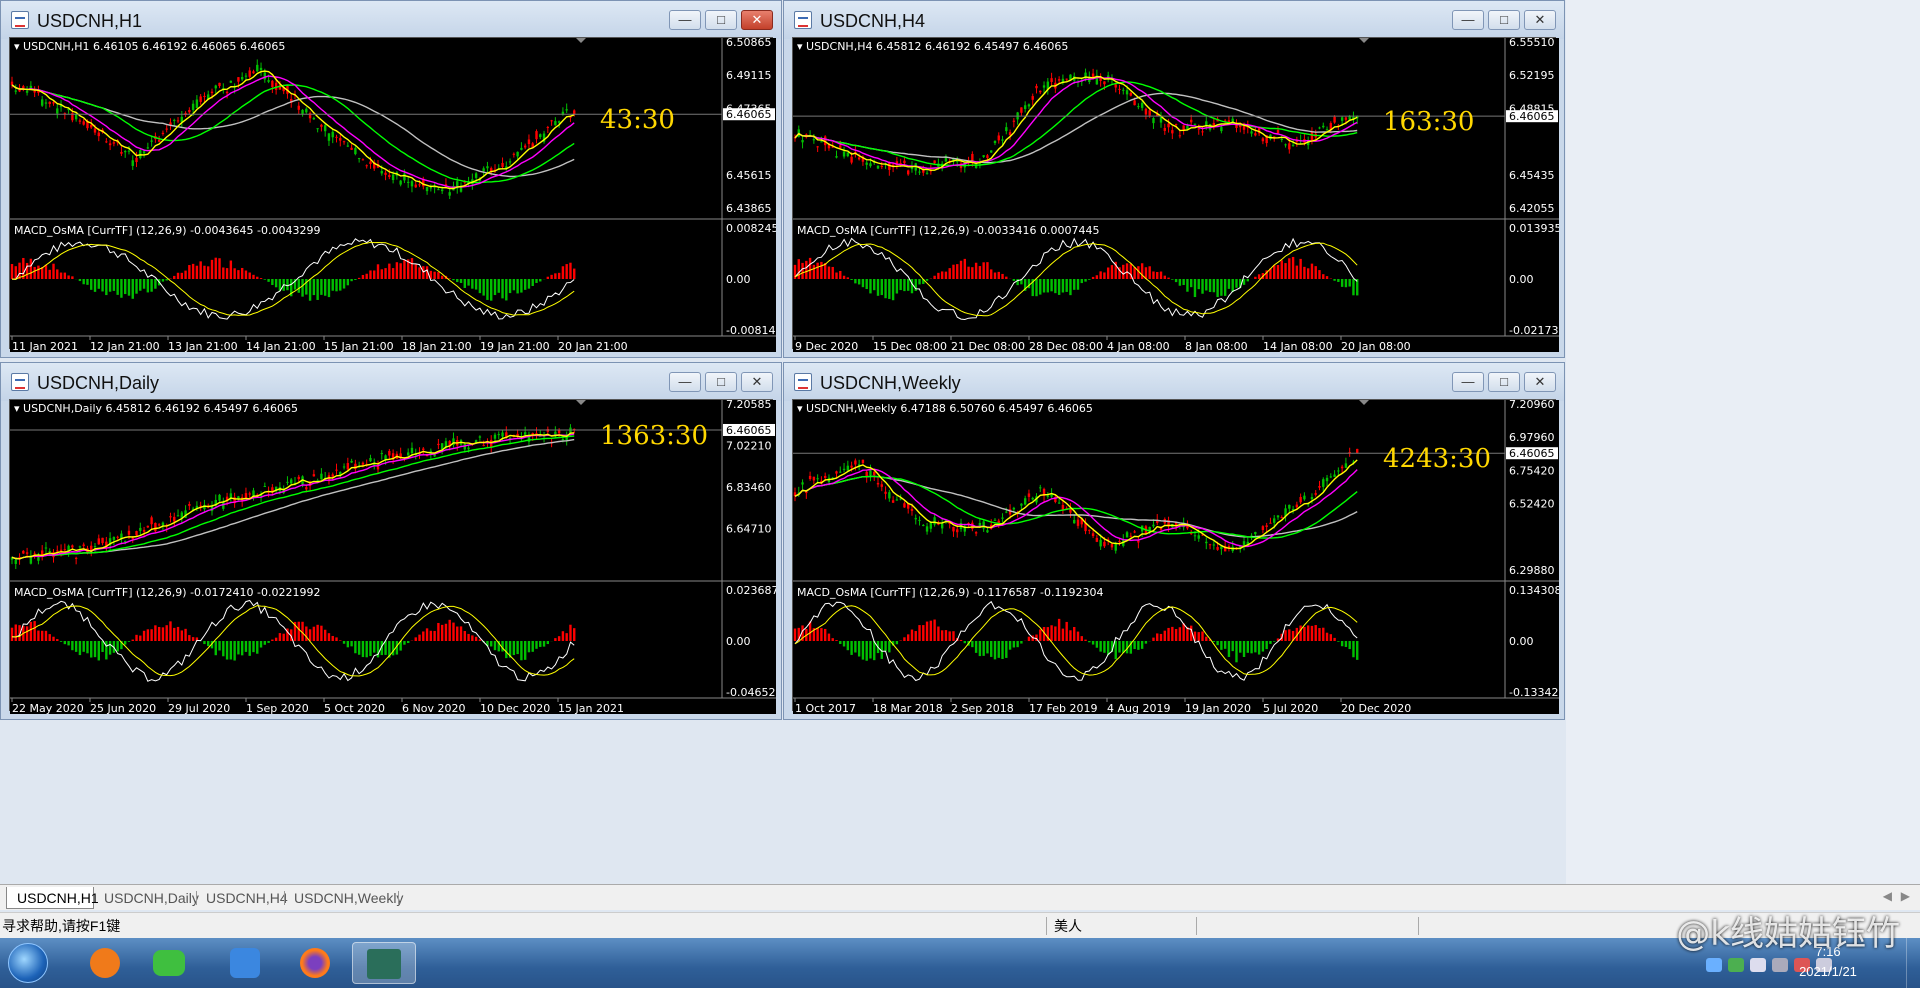 The image size is (1920, 988). What do you see at coordinates (1174, 382) in the screenshot?
I see `title-bar: USDCNH,Weekly — □ ✕` at bounding box center [1174, 382].